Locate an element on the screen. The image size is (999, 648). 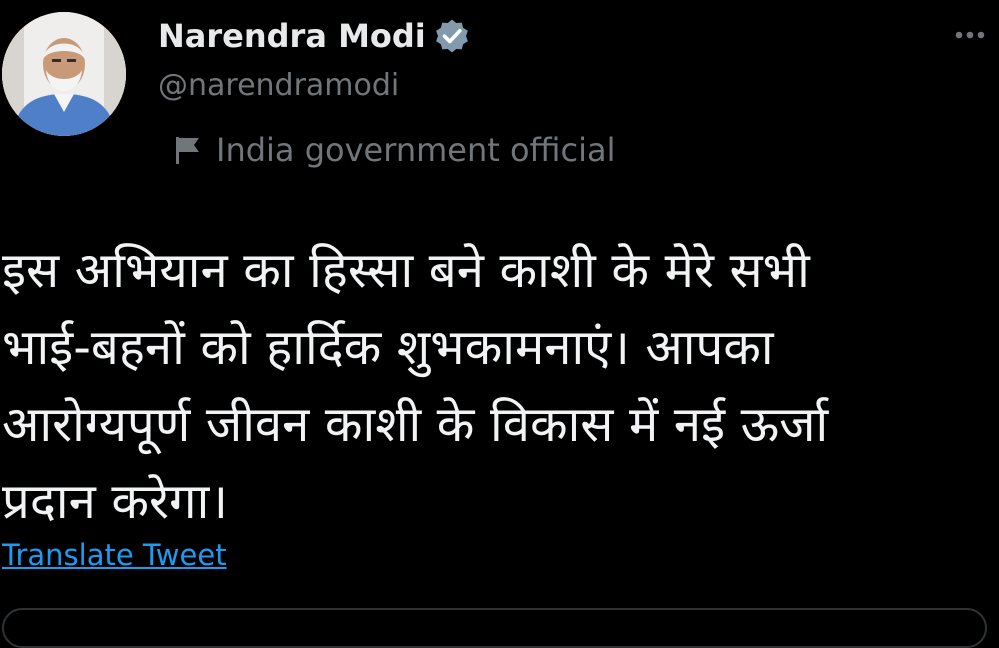
tweet-text-line: इस अभियान का हिस्सा बने काशी के मेरे सभी is located at coordinates (406, 270).